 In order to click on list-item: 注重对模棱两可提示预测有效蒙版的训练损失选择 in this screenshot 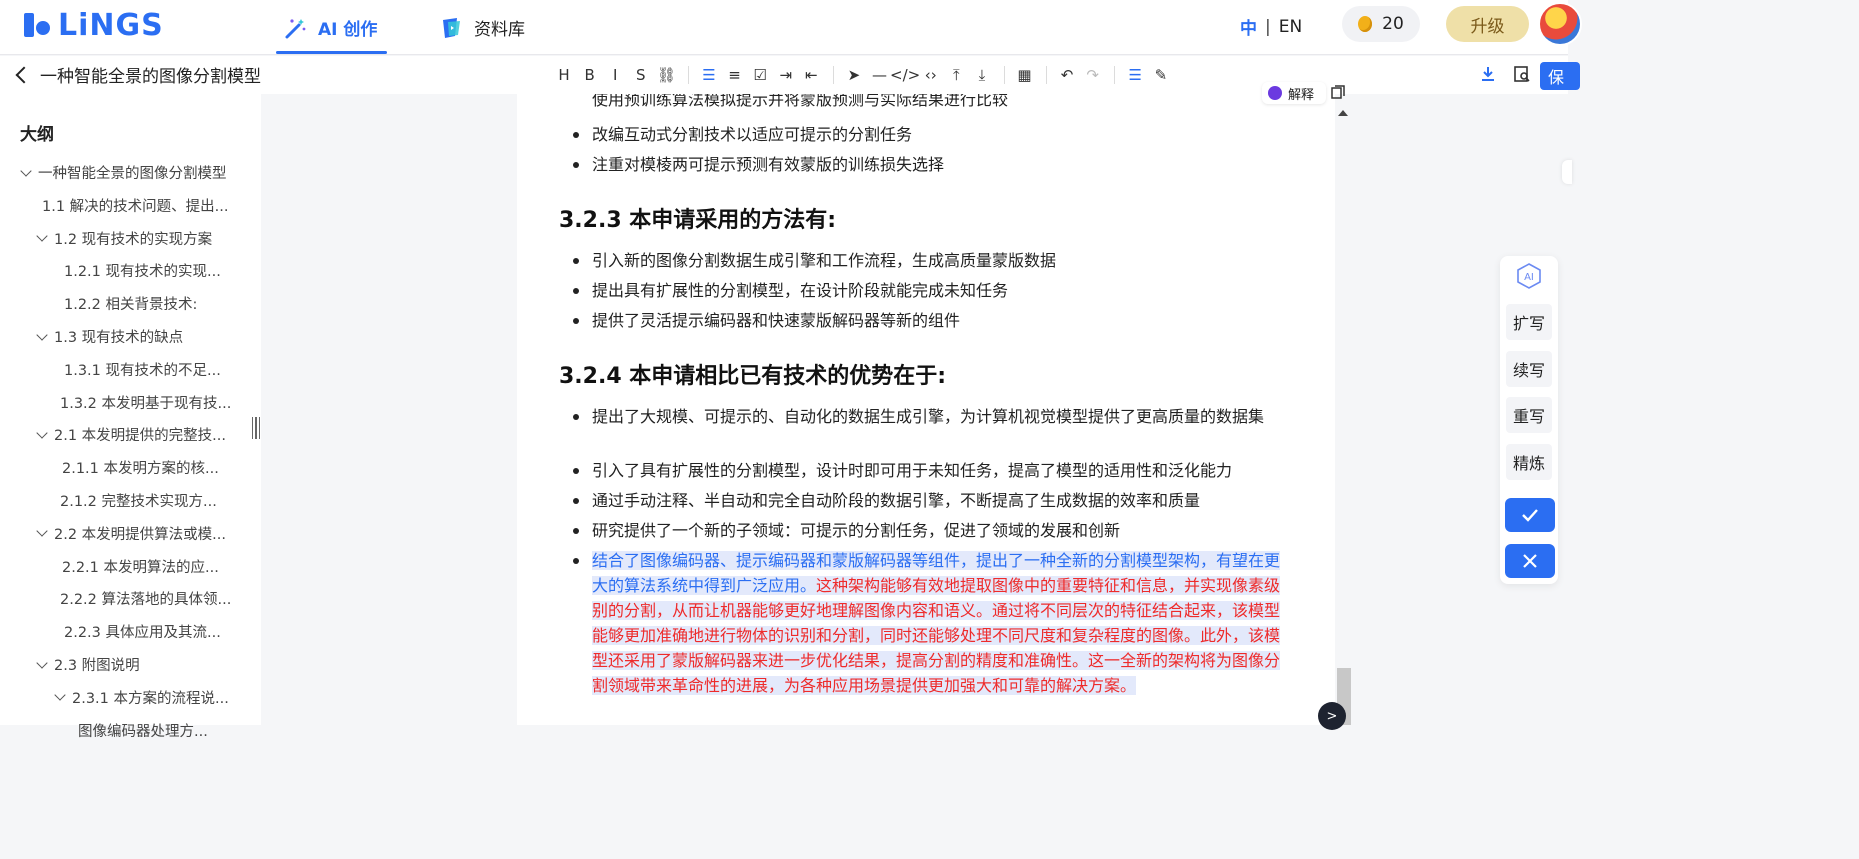, I will do `click(932, 164)`.